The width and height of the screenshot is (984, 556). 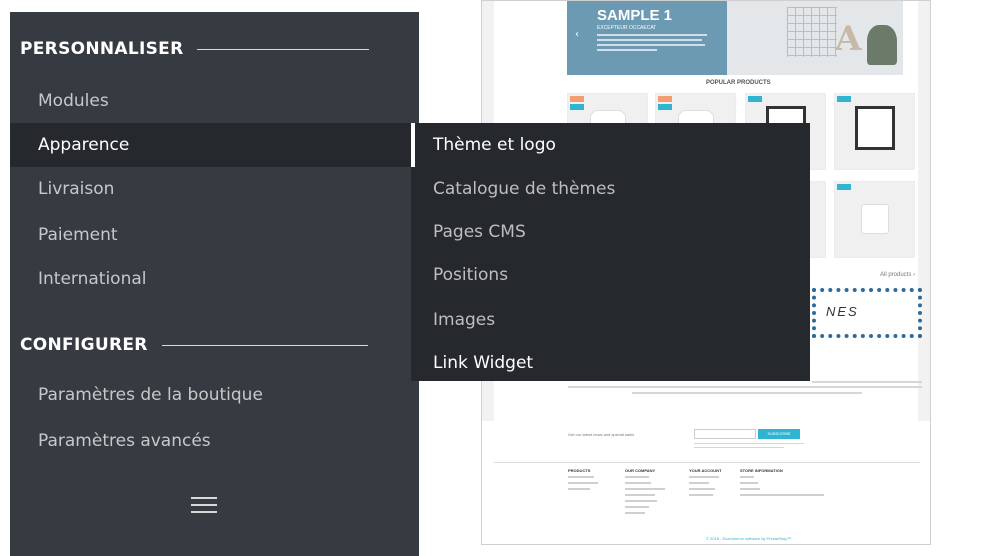 I want to click on submenu-item-label: Images, so click(x=464, y=320).